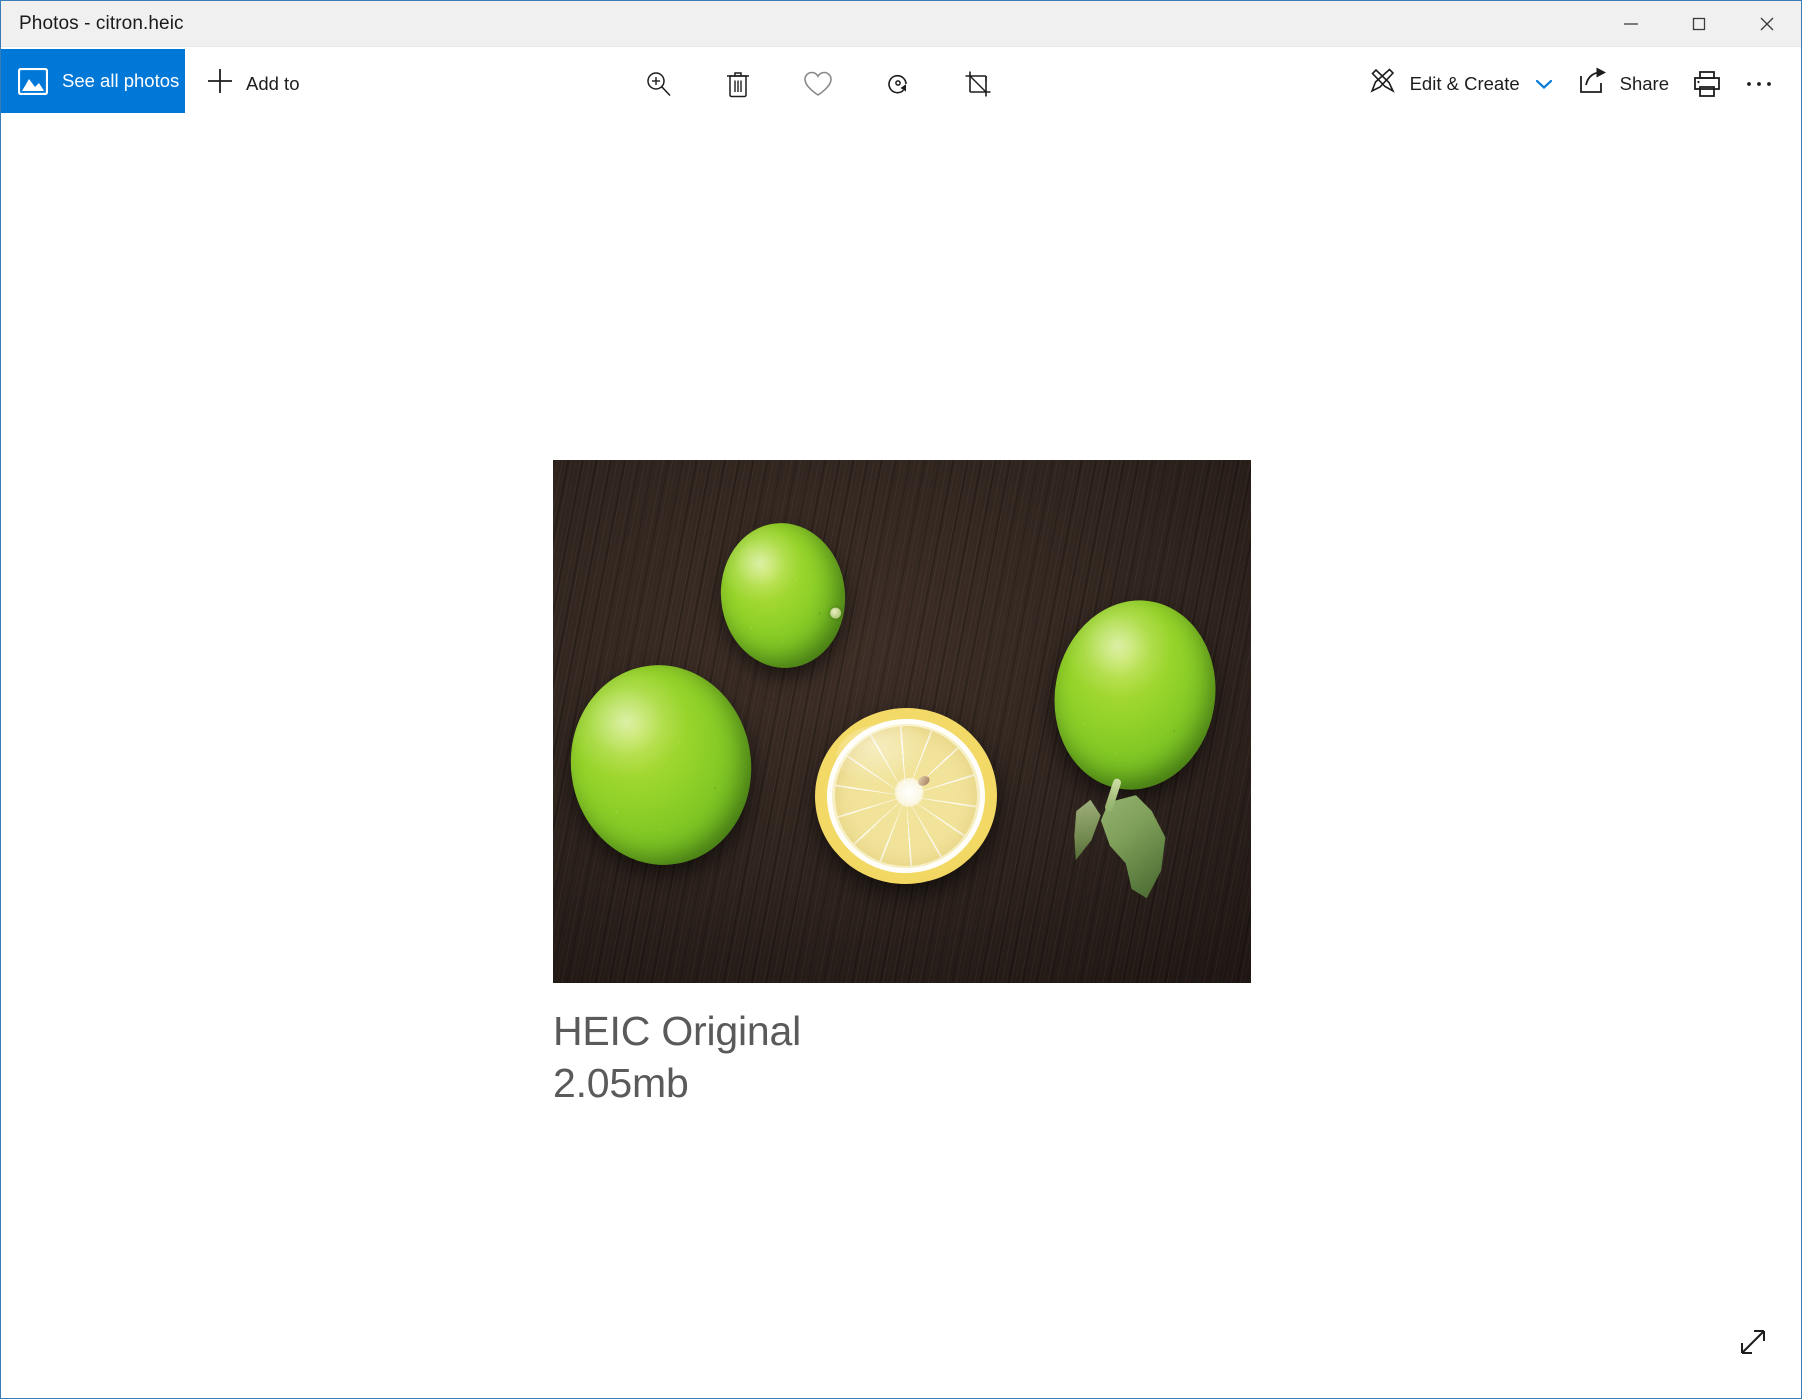  I want to click on close-icon, so click(1767, 24).